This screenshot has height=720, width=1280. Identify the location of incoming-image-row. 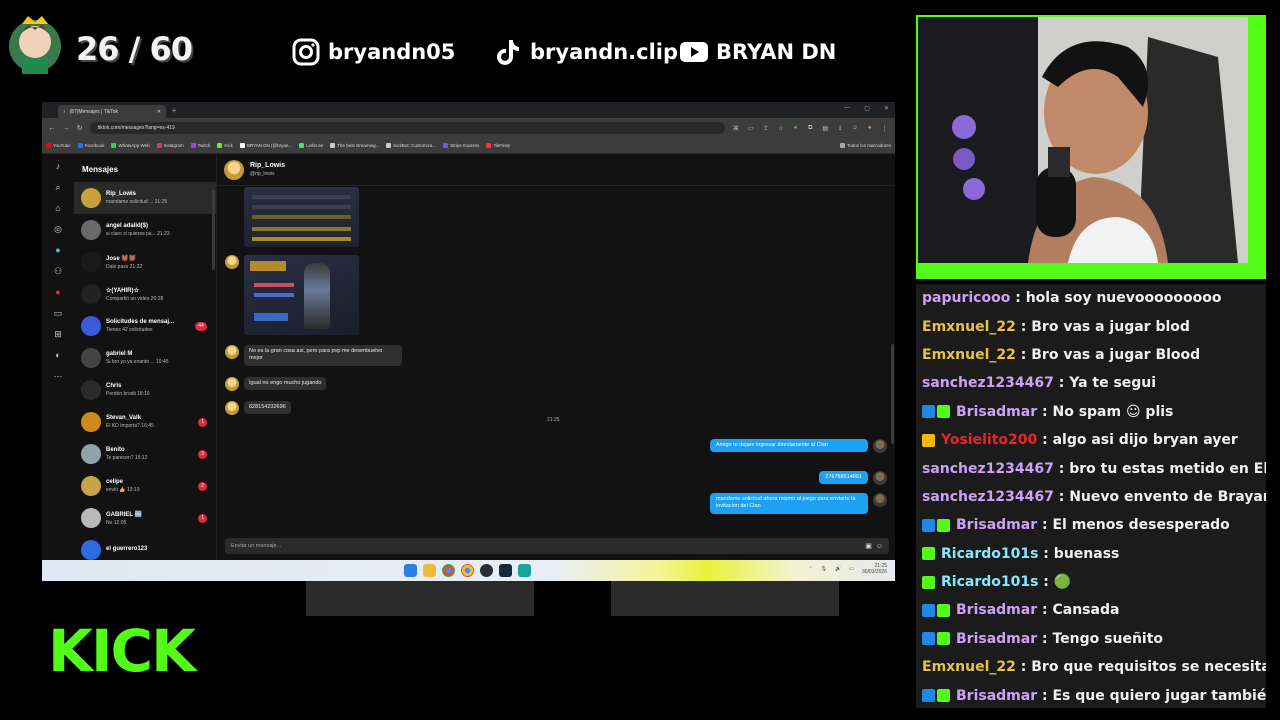
(292, 295).